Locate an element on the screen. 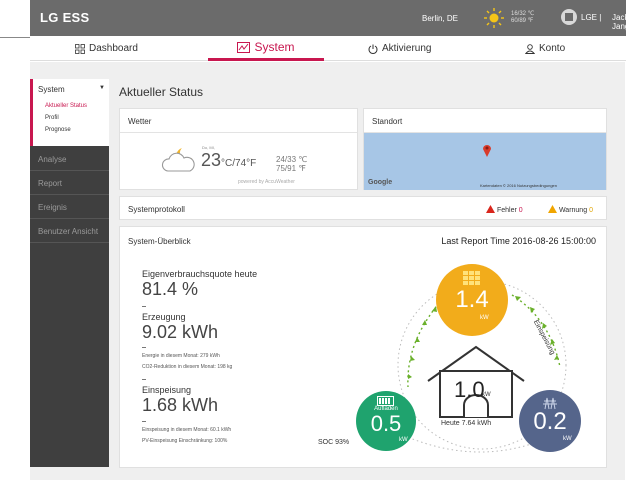 The image size is (636, 487). device-label: LGE | is located at coordinates (591, 17).